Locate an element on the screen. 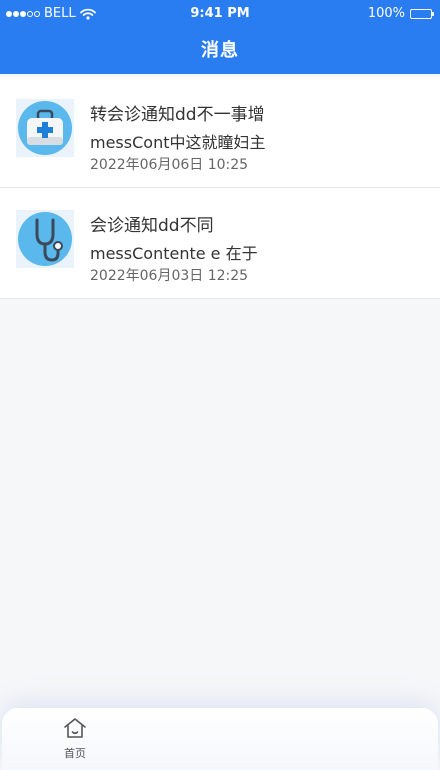 This screenshot has width=440, height=770. app-header: BELL 9:41 PM 100% 消息 is located at coordinates (220, 37).